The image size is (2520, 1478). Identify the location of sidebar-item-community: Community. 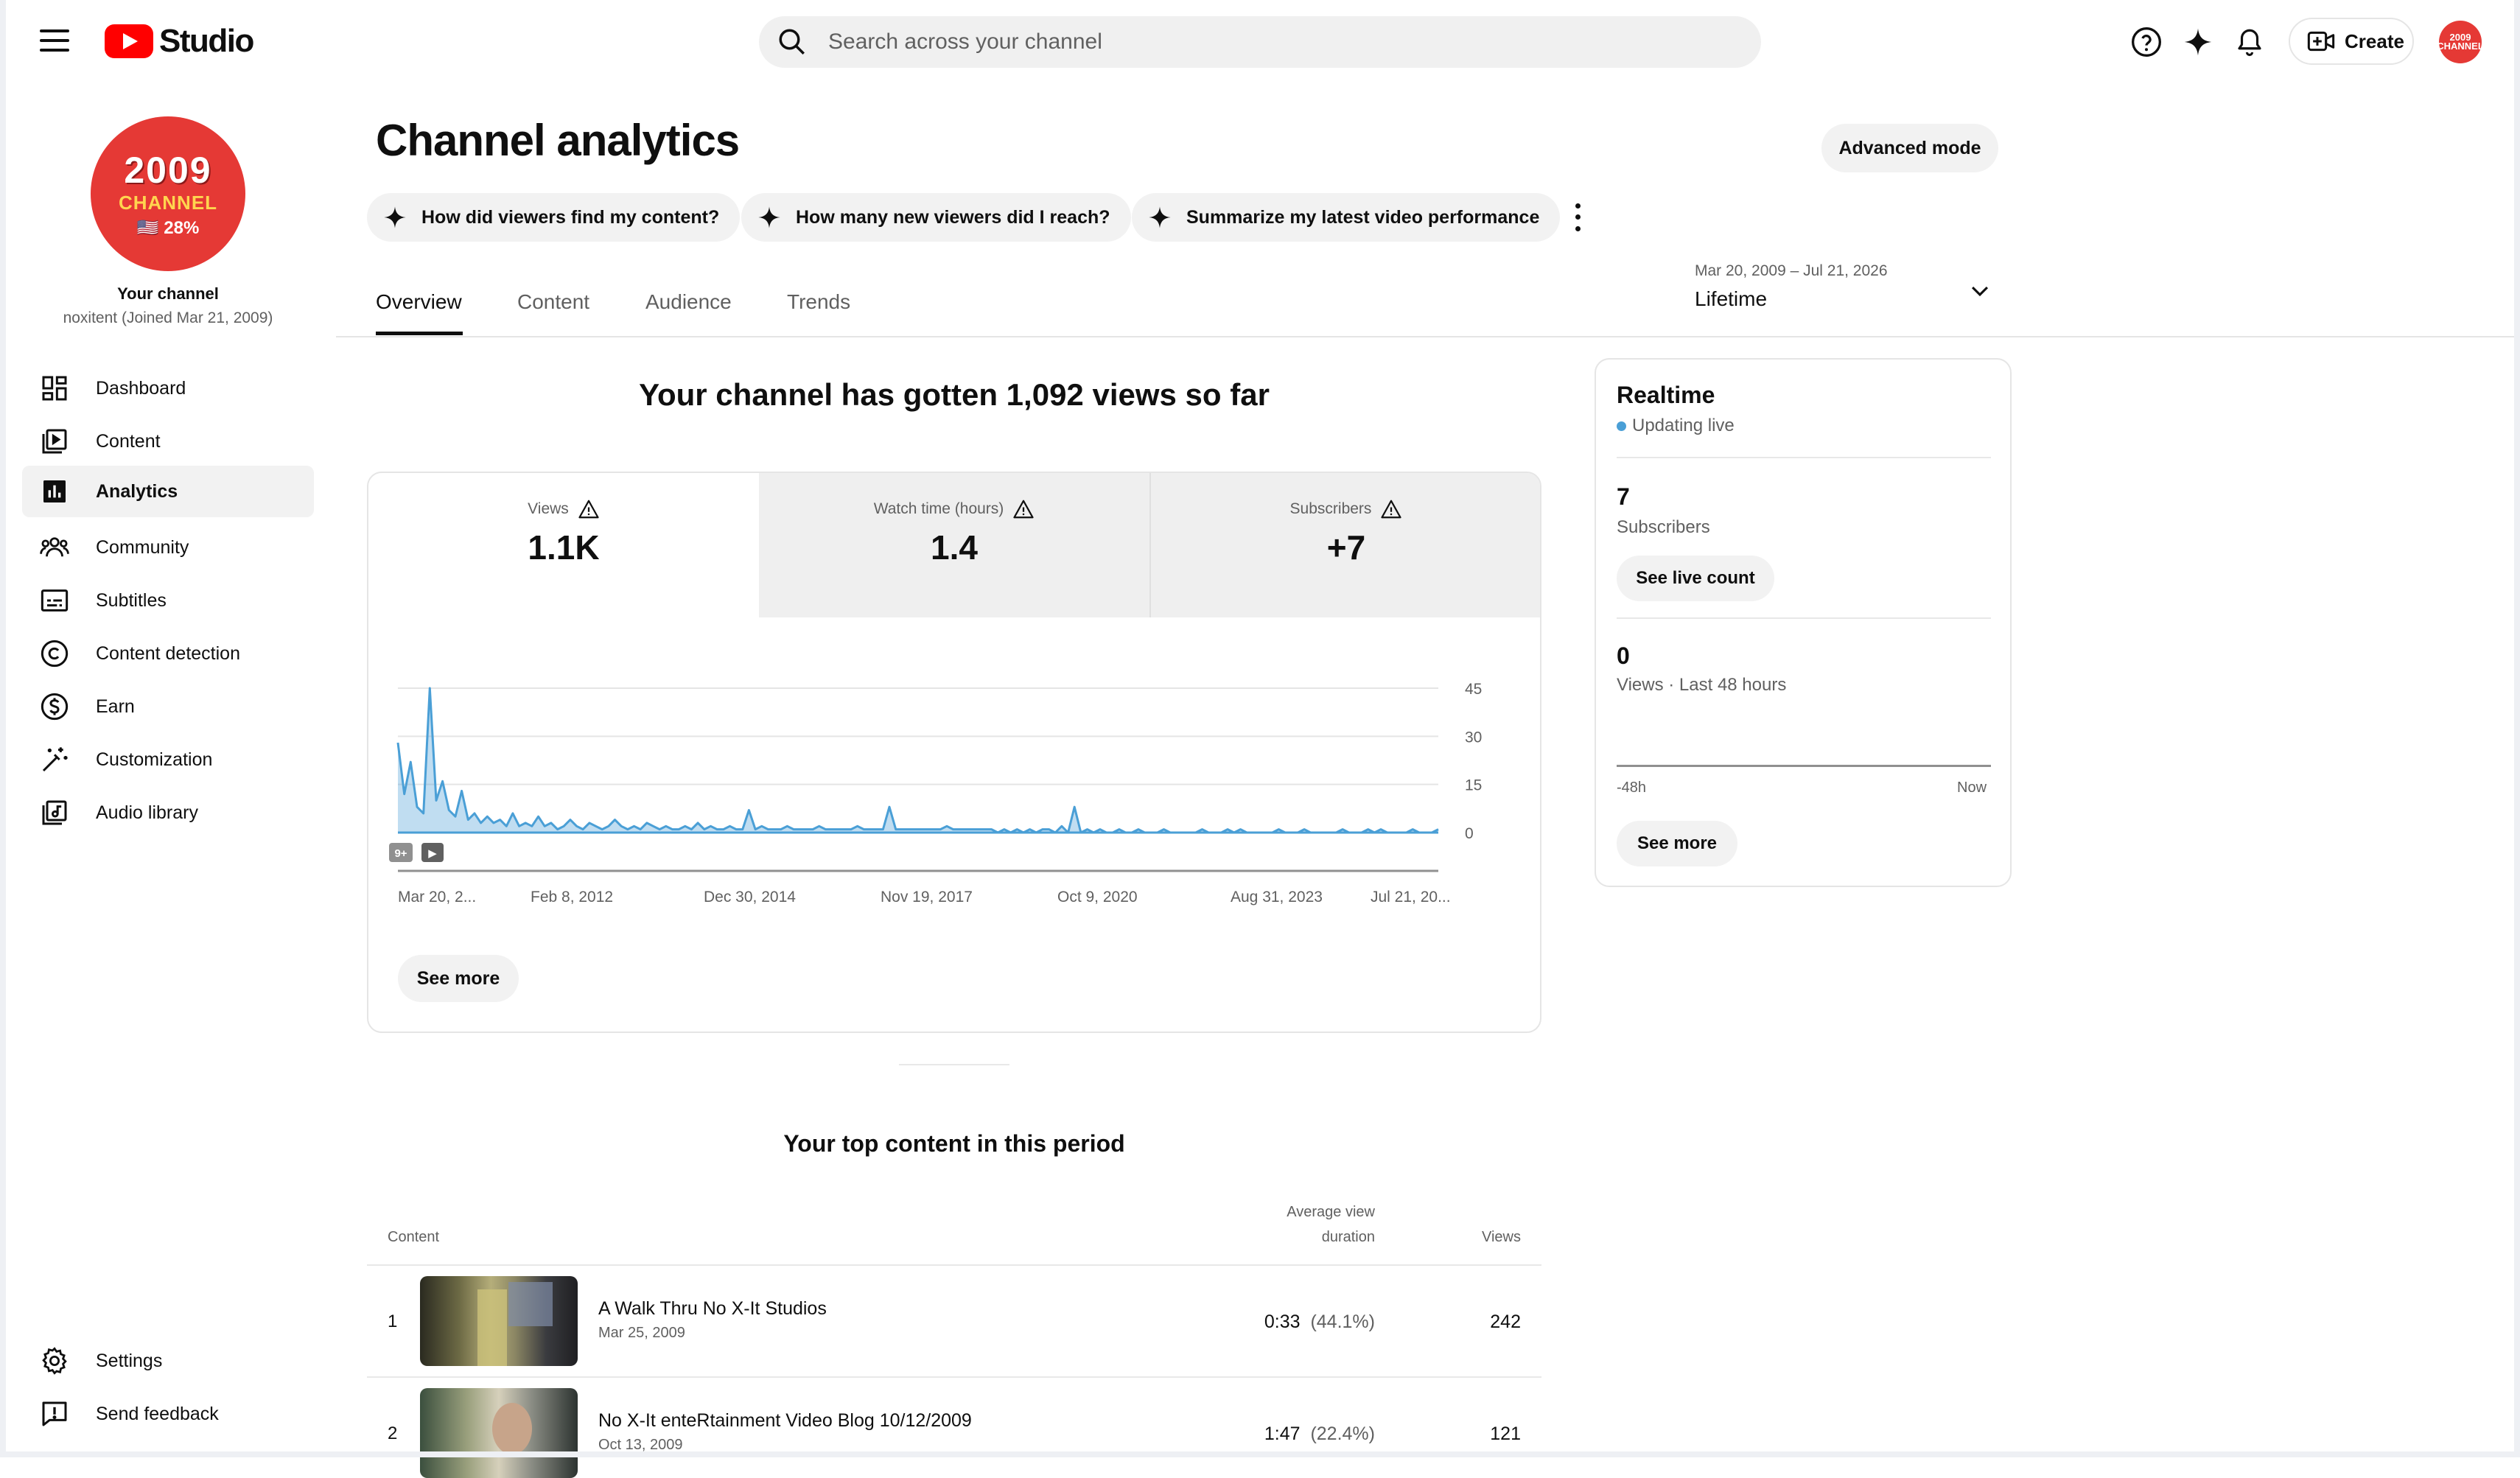
(168, 547).